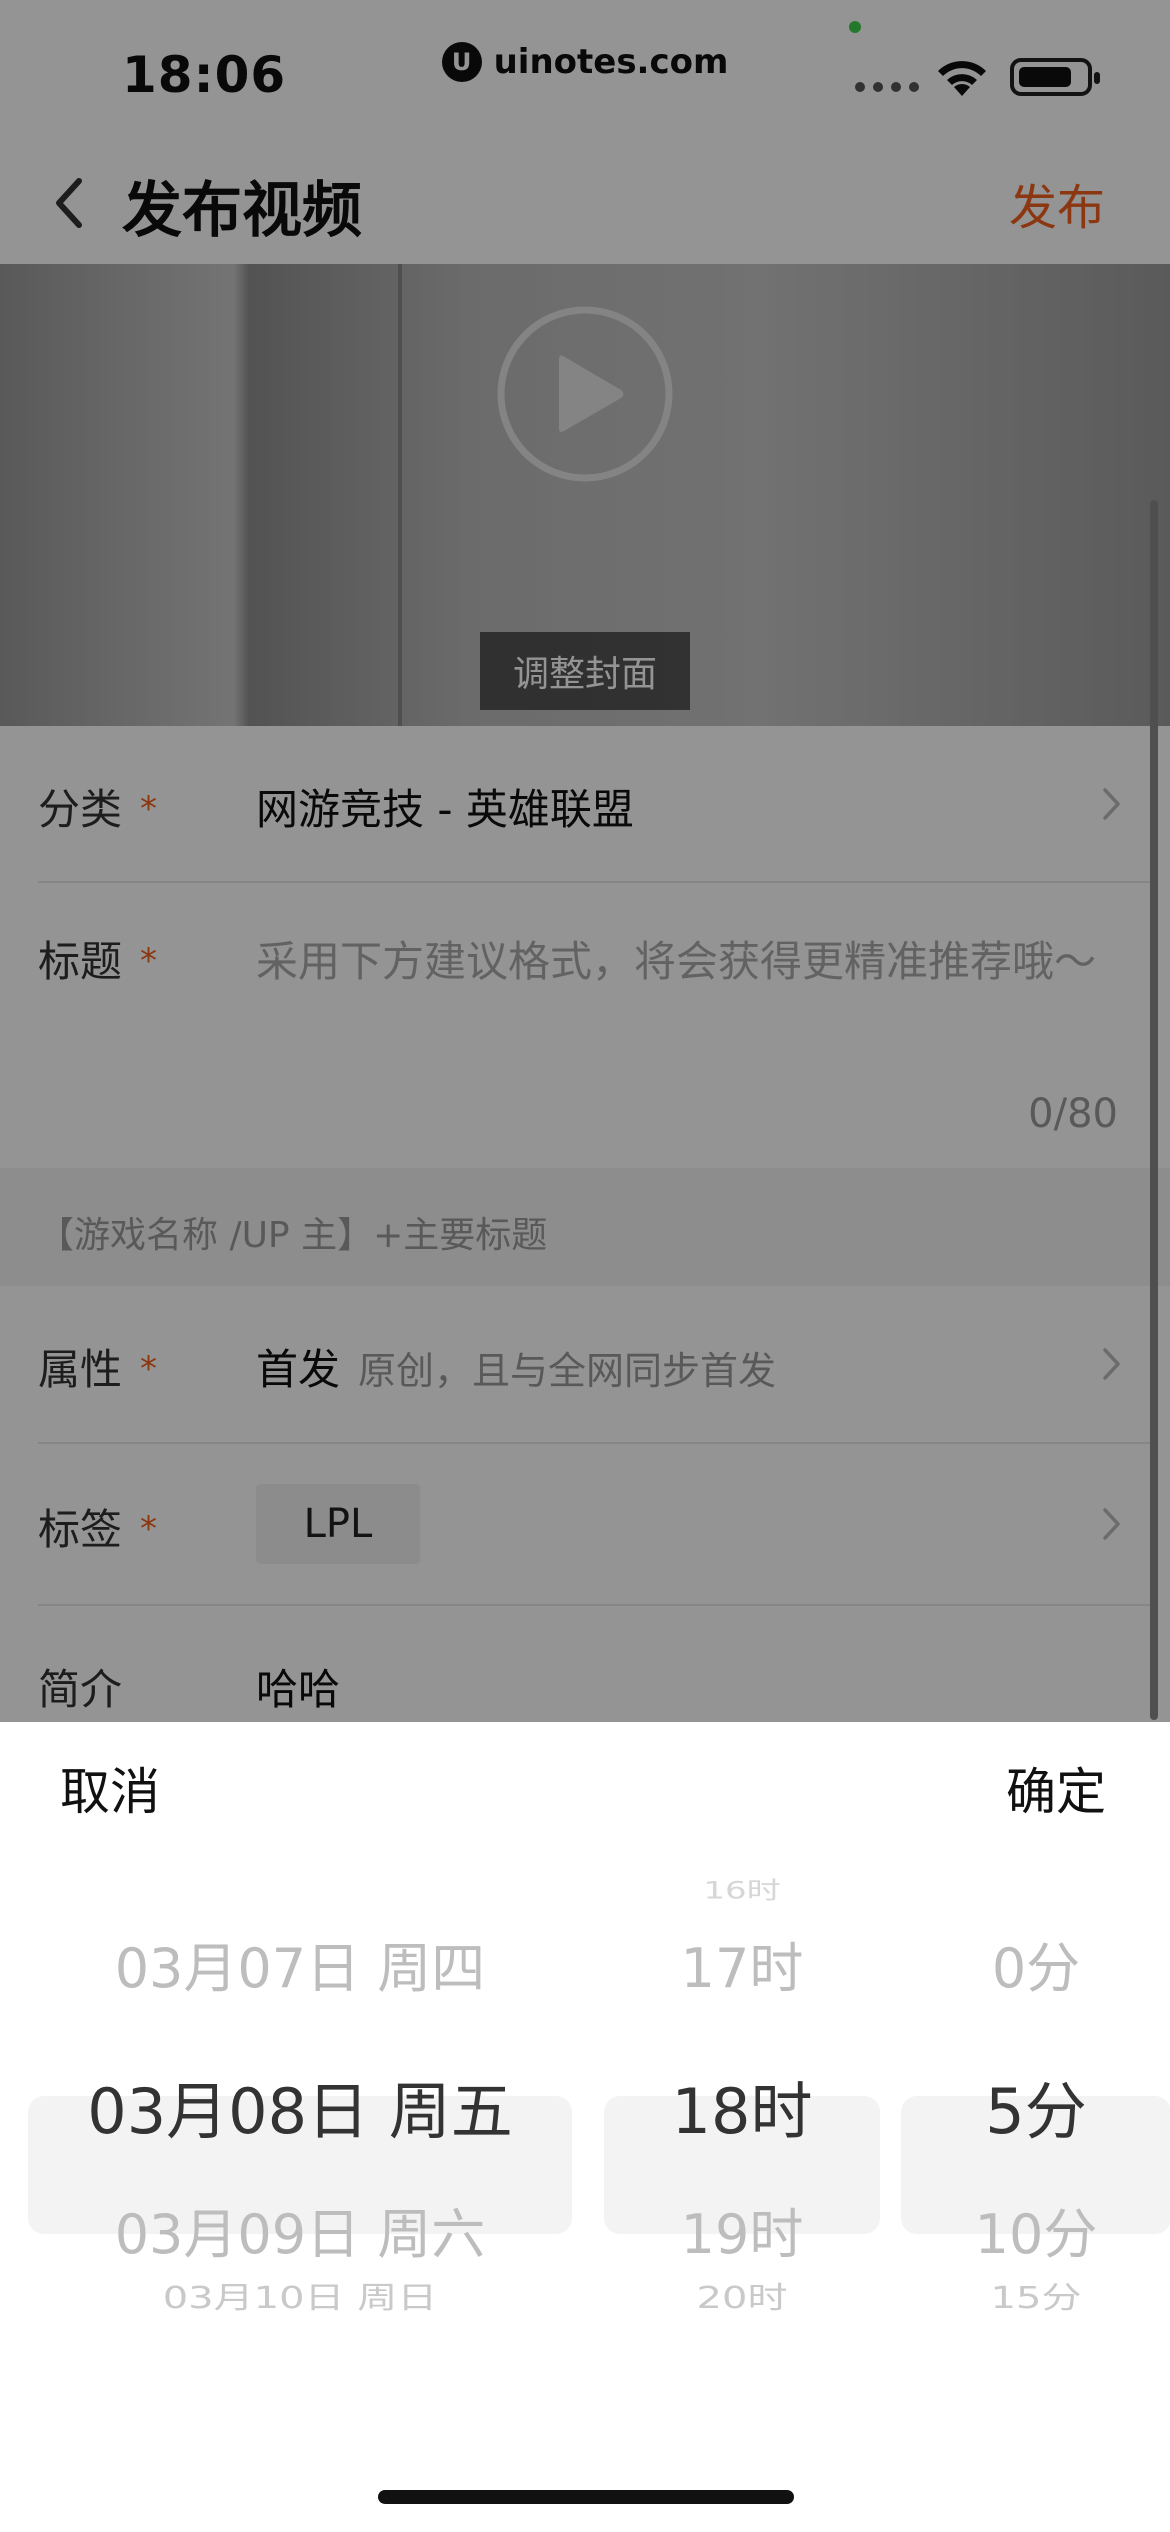  Describe the element at coordinates (1035, 2229) in the screenshot. I see `minute-option: 10分` at that location.